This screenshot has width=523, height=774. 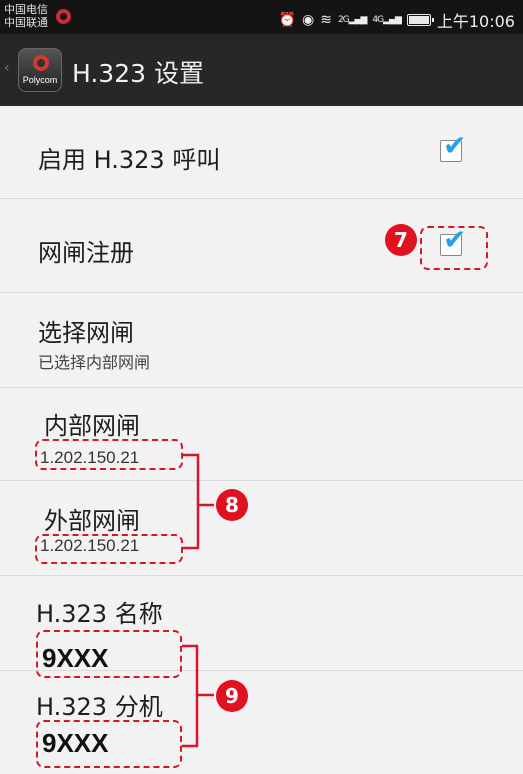 I want to click on annotation-brackets, so click(x=198, y=600).